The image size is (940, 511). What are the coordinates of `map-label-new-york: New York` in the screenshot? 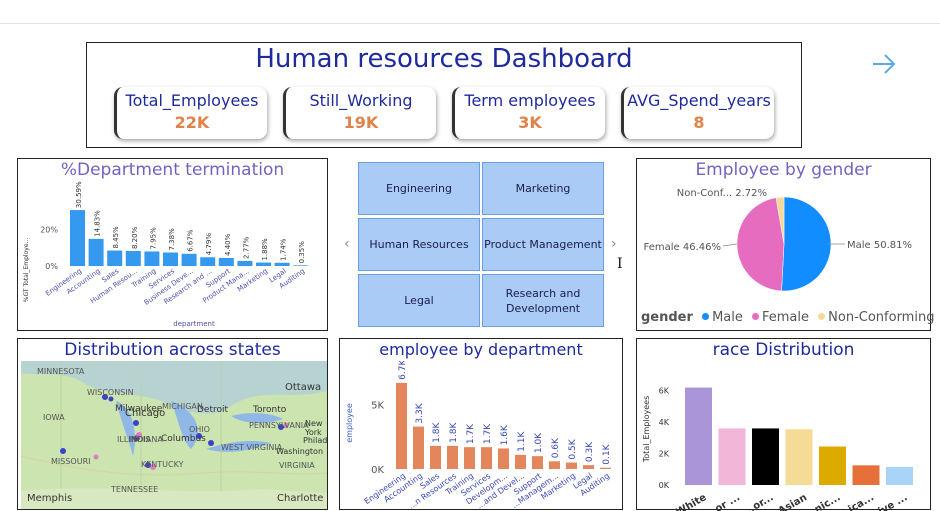 It's located at (314, 428).